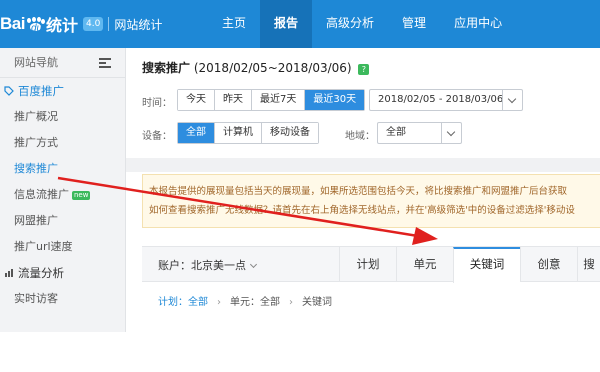  I want to click on sidebar-group-baidu-promotion: 百度推广, so click(62, 91).